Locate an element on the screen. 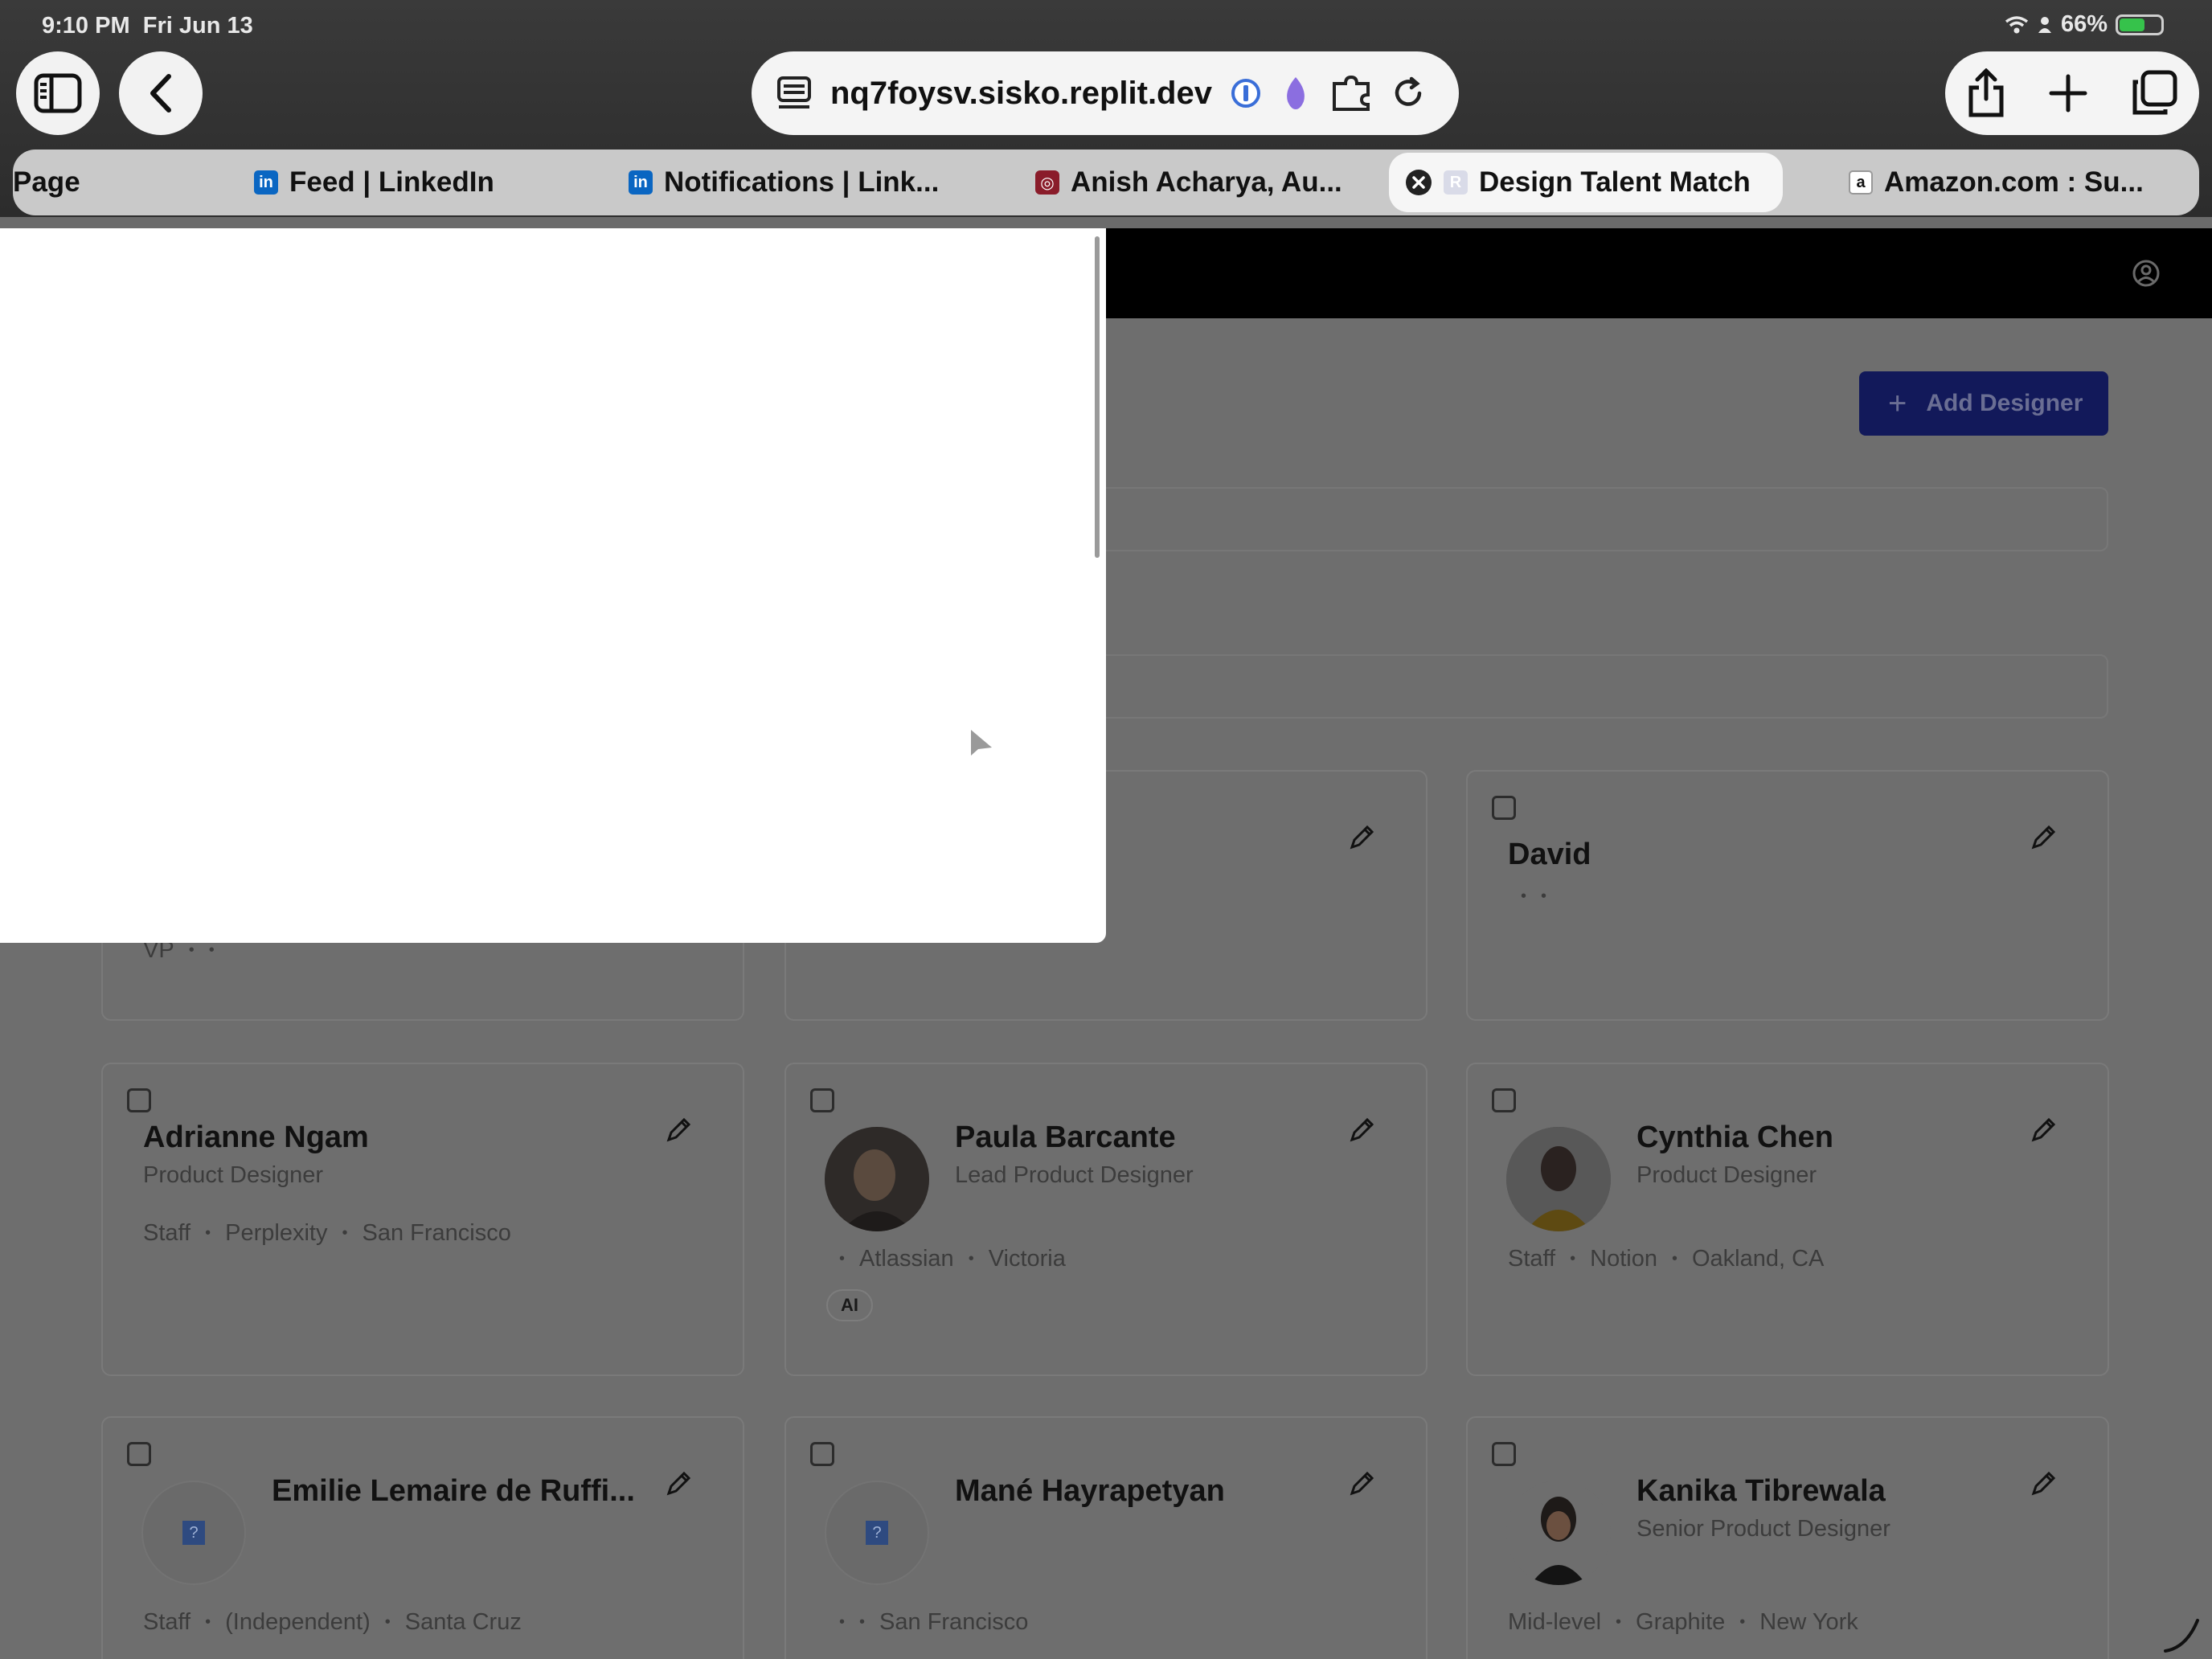  puzzle-icon is located at coordinates (1351, 93).